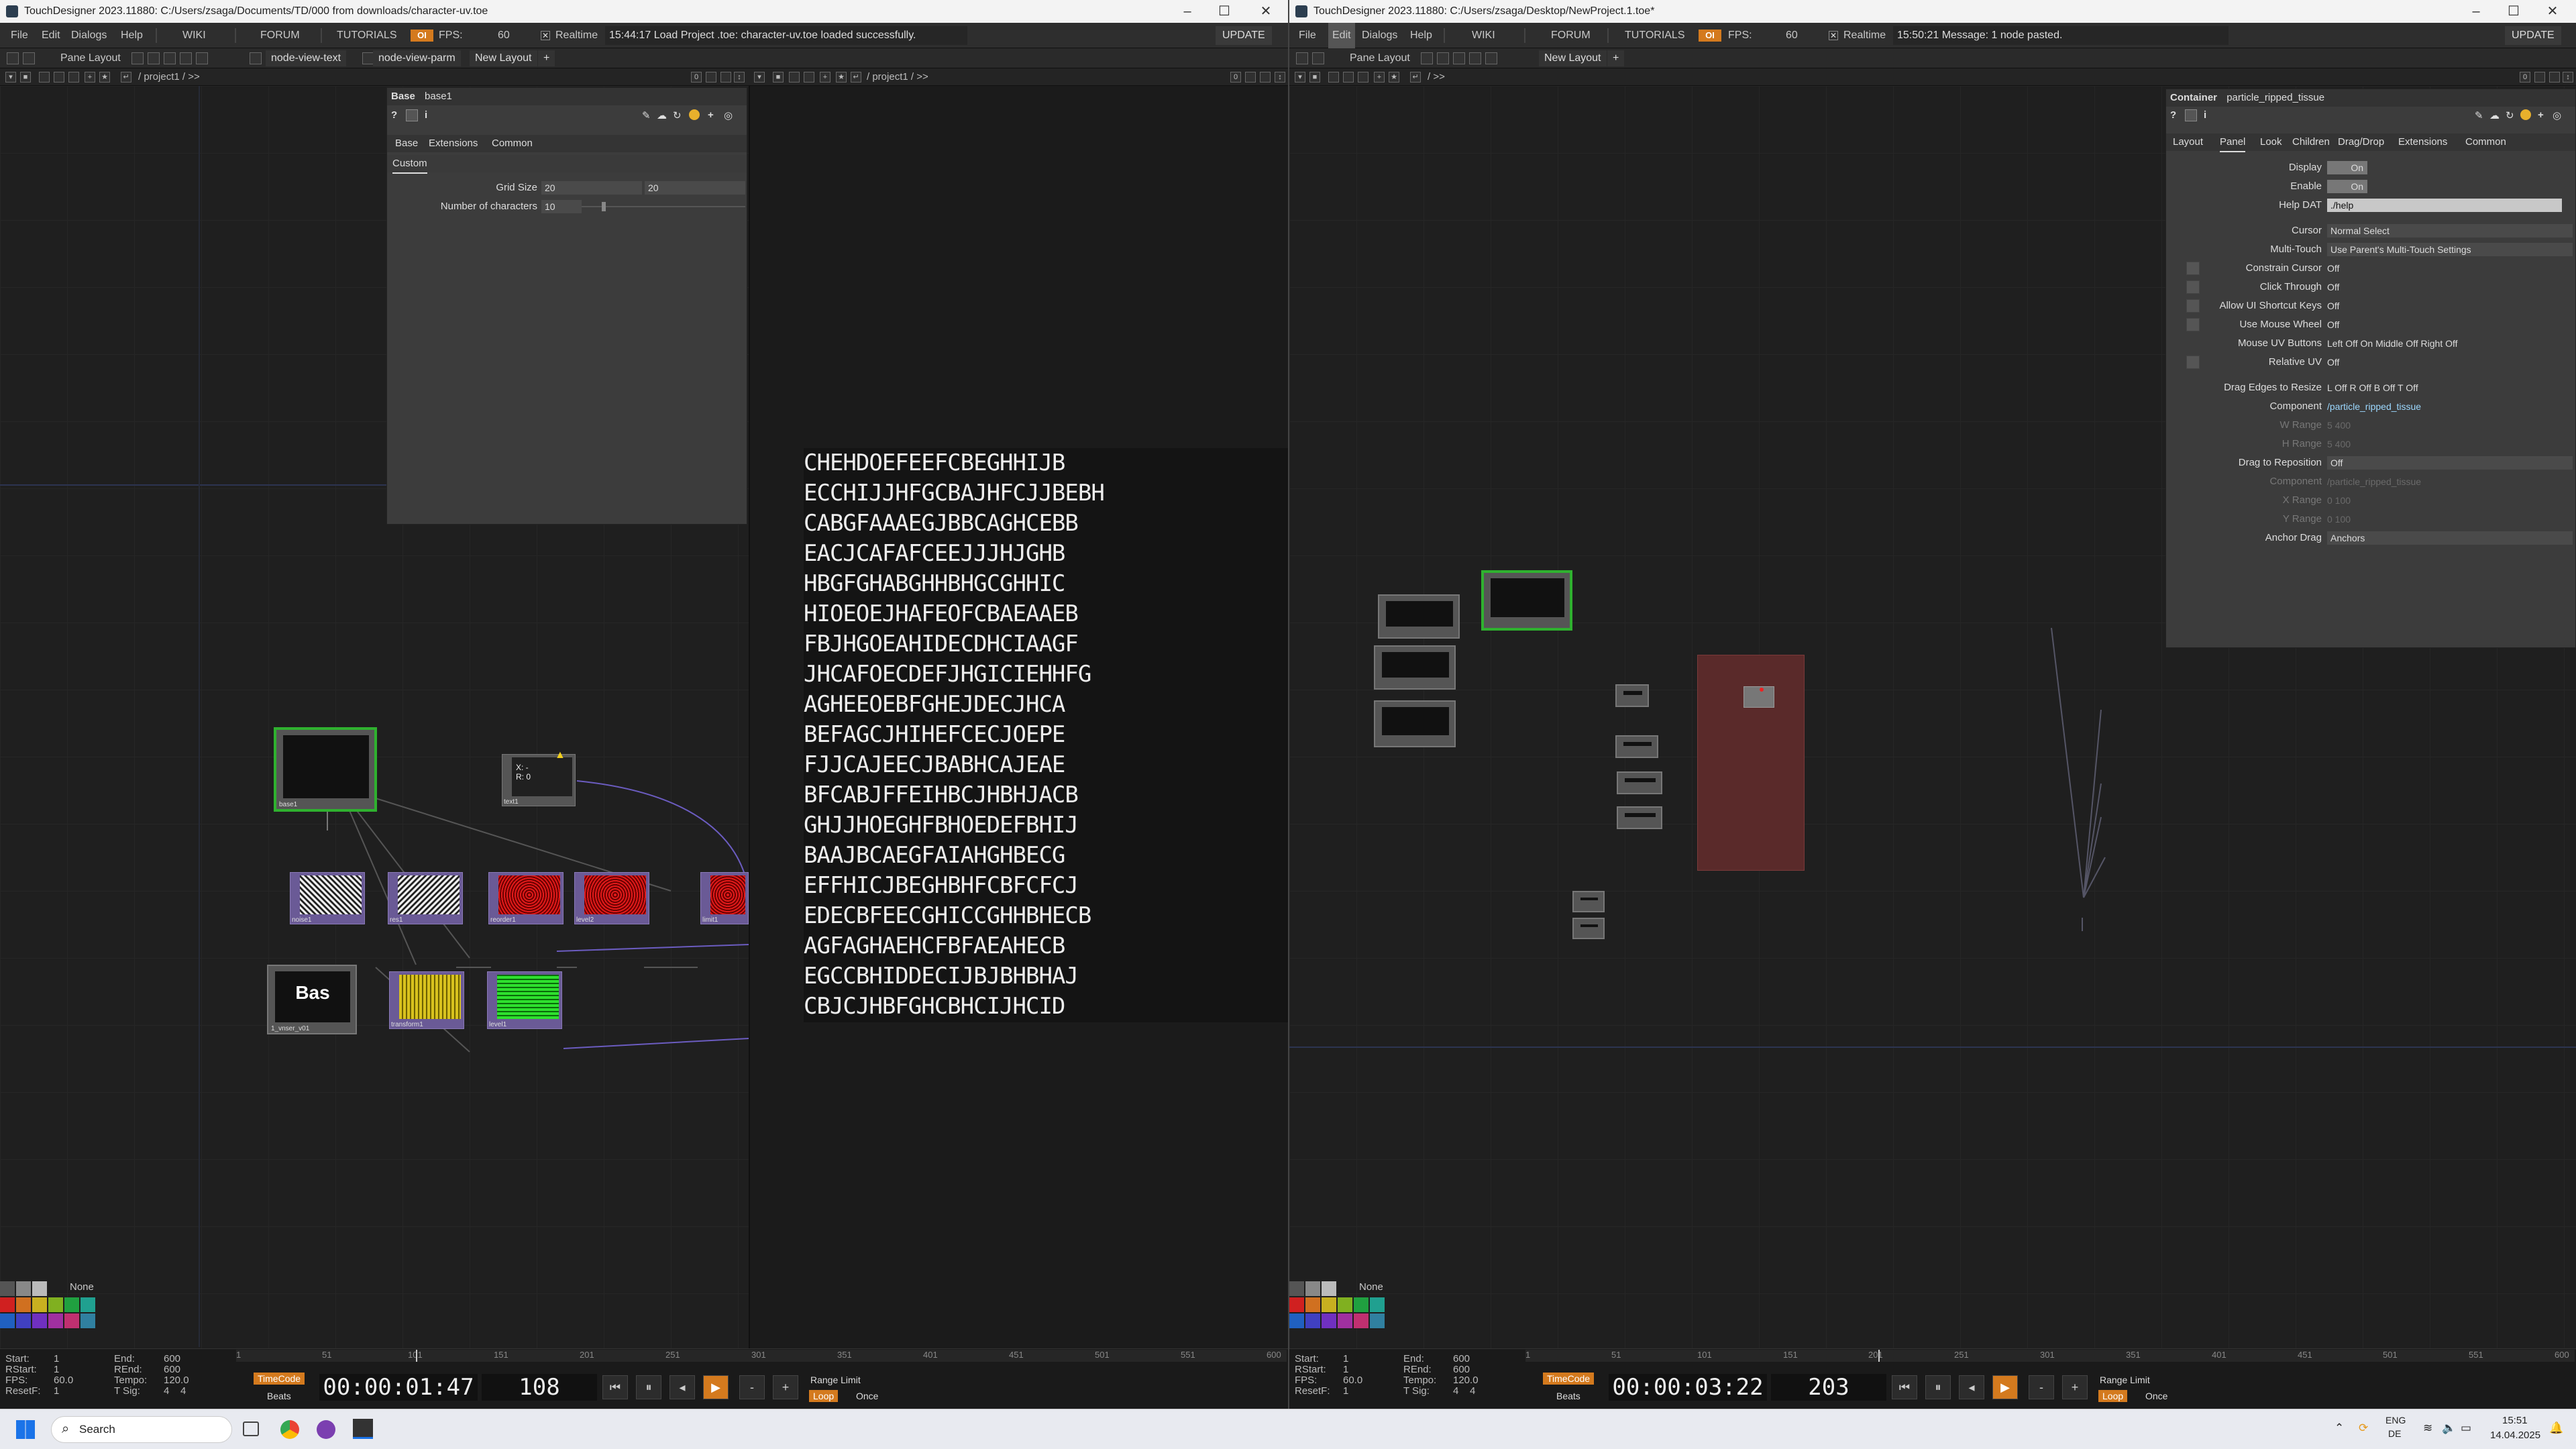 The image size is (2576, 1449). Describe the element at coordinates (2485, 142) in the screenshot. I see `tab-common: Common` at that location.